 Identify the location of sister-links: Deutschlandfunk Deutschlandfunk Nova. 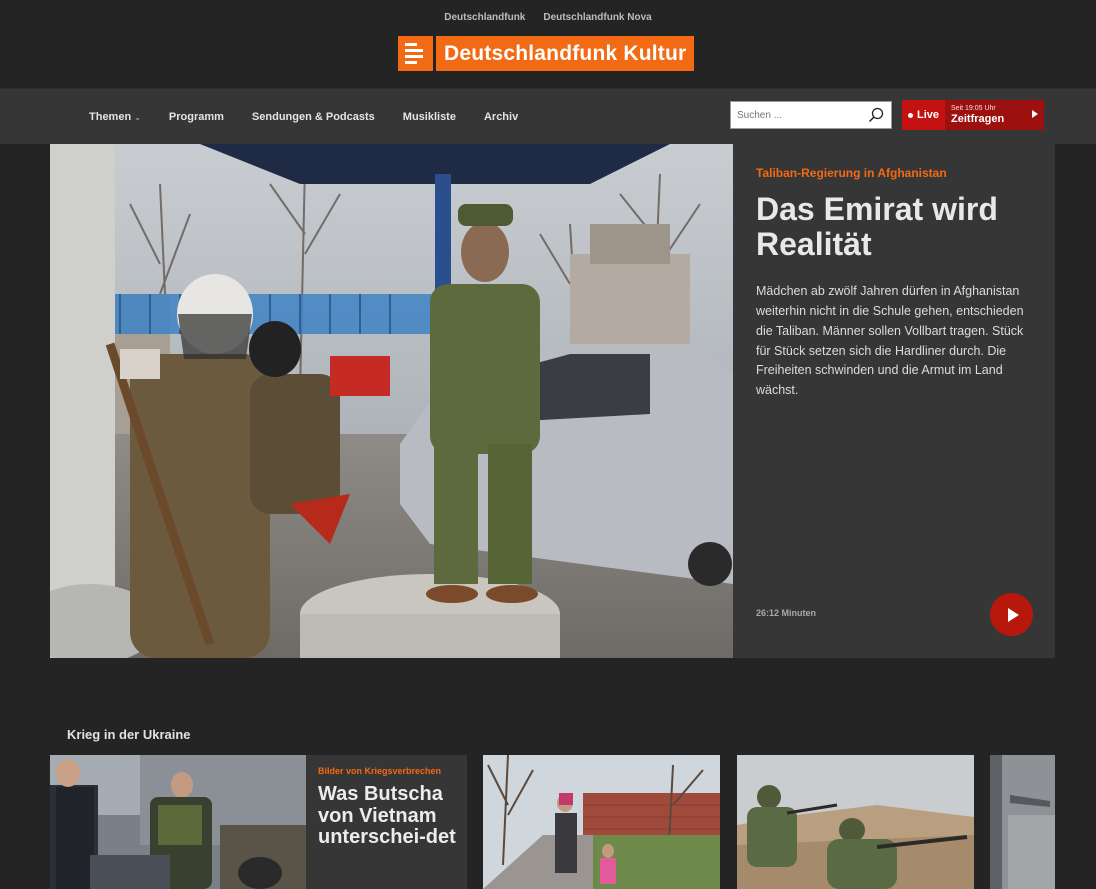
(548, 17).